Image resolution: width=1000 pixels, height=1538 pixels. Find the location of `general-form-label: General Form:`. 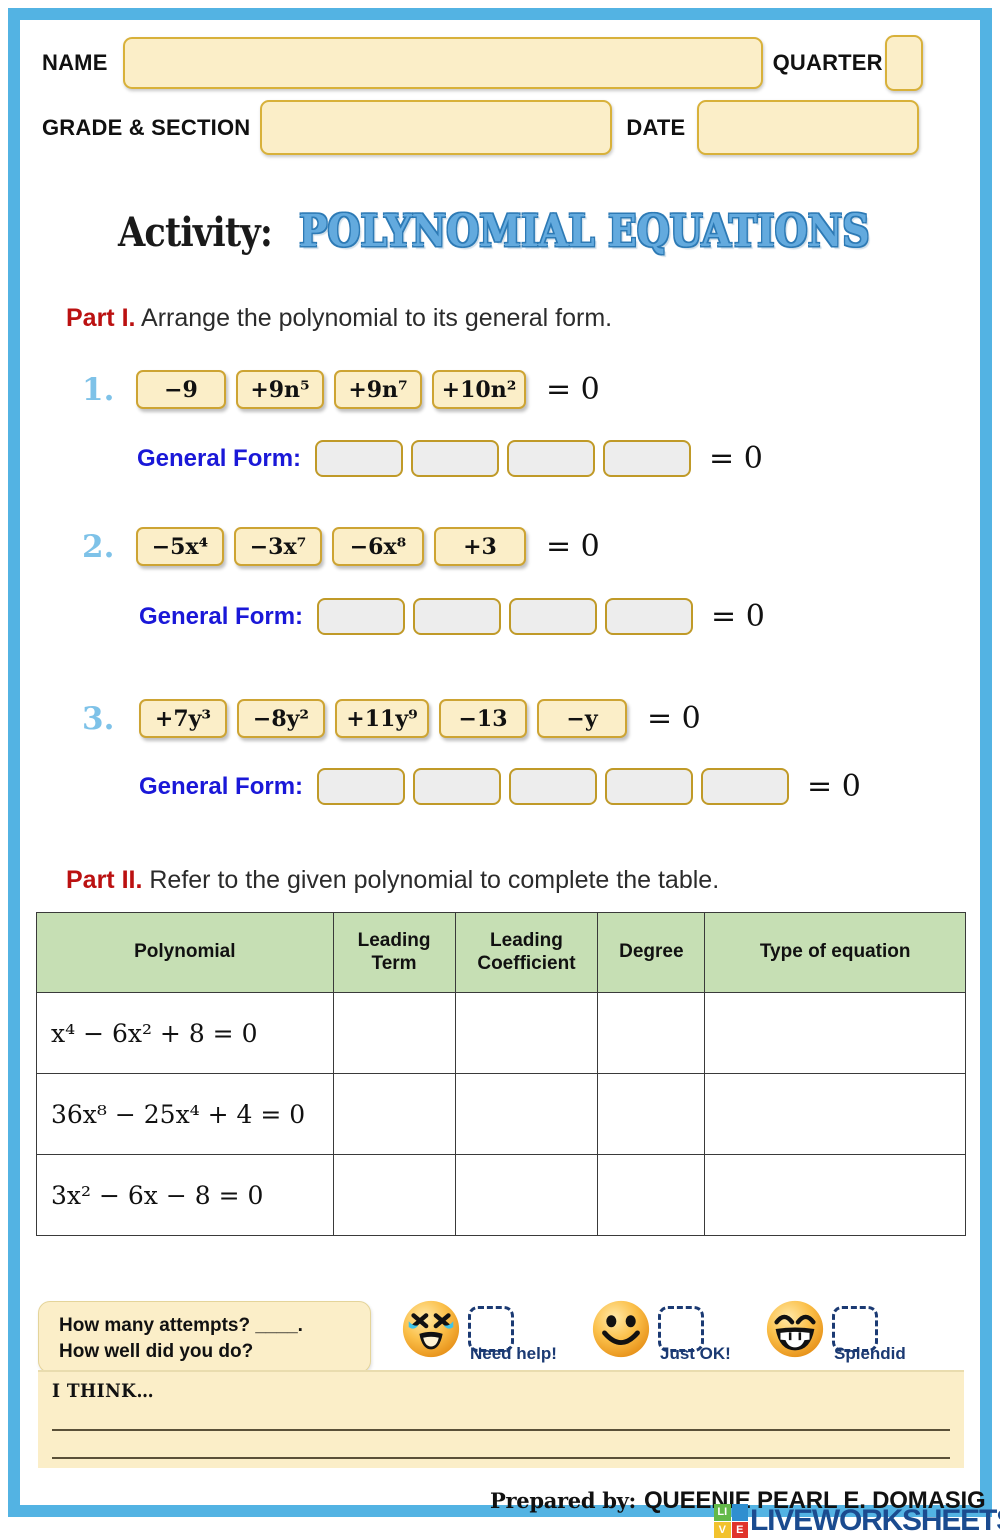

general-form-label: General Form: is located at coordinates (219, 459).